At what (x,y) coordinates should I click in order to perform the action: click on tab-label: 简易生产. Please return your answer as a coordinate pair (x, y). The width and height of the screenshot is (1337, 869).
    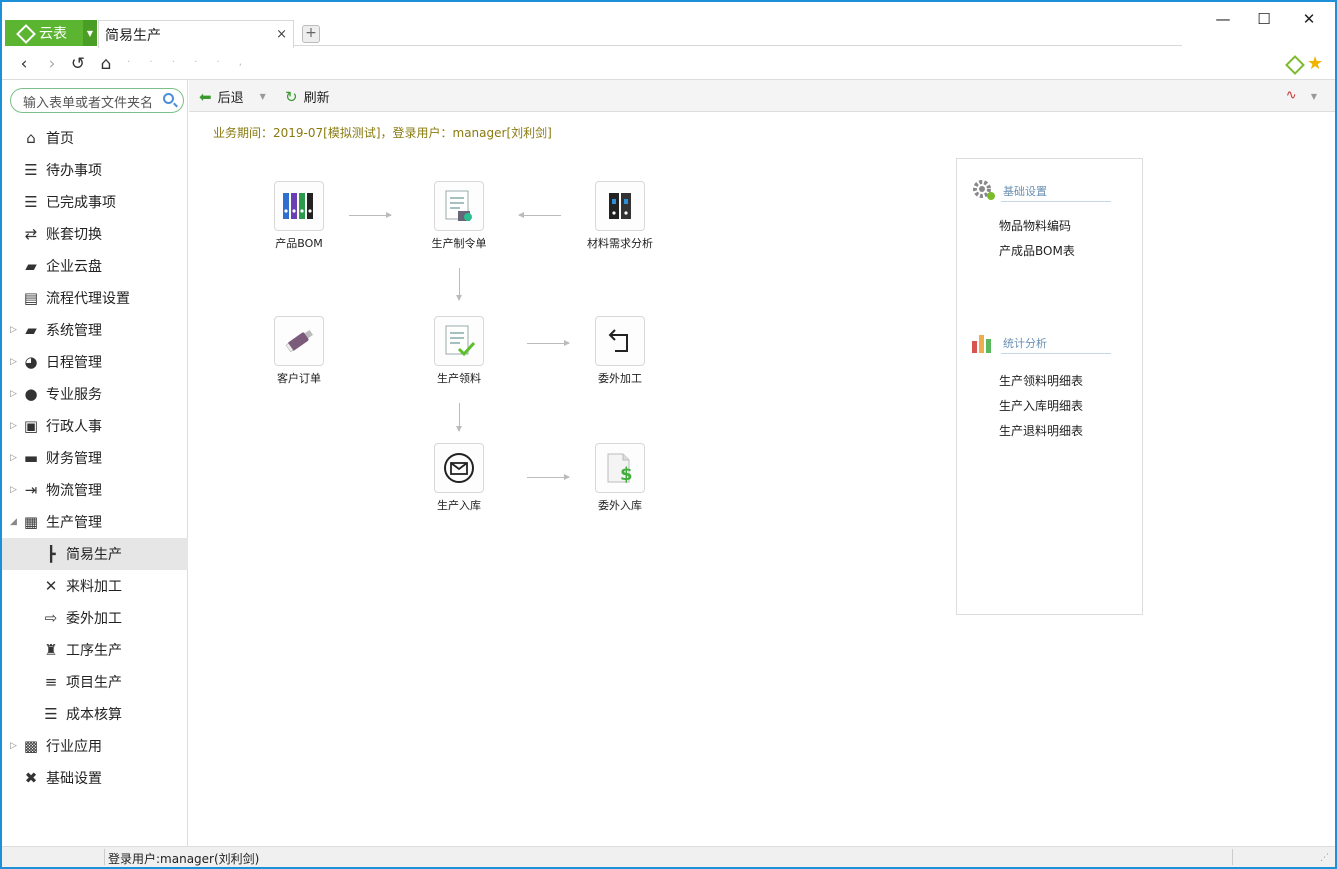
    Looking at the image, I should click on (133, 36).